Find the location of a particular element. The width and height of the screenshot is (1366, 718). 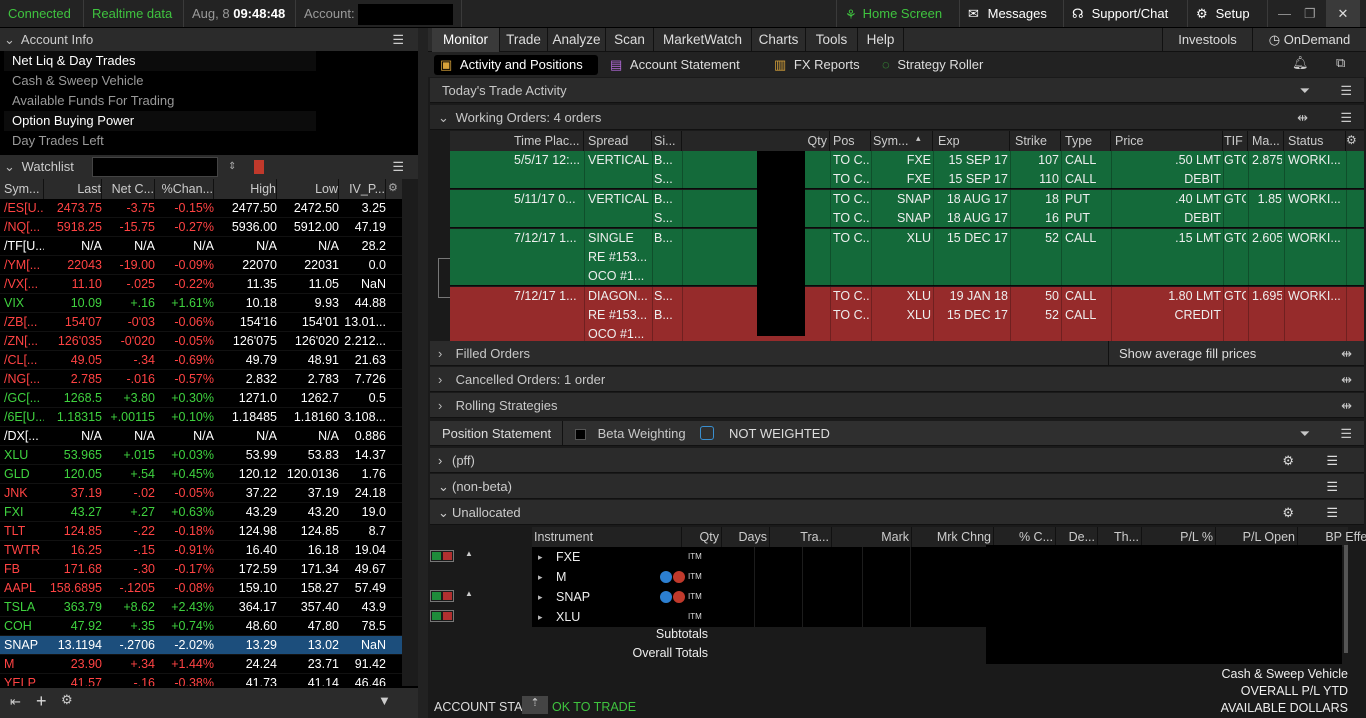

watchlist-column-header: Last is located at coordinates (74, 189).